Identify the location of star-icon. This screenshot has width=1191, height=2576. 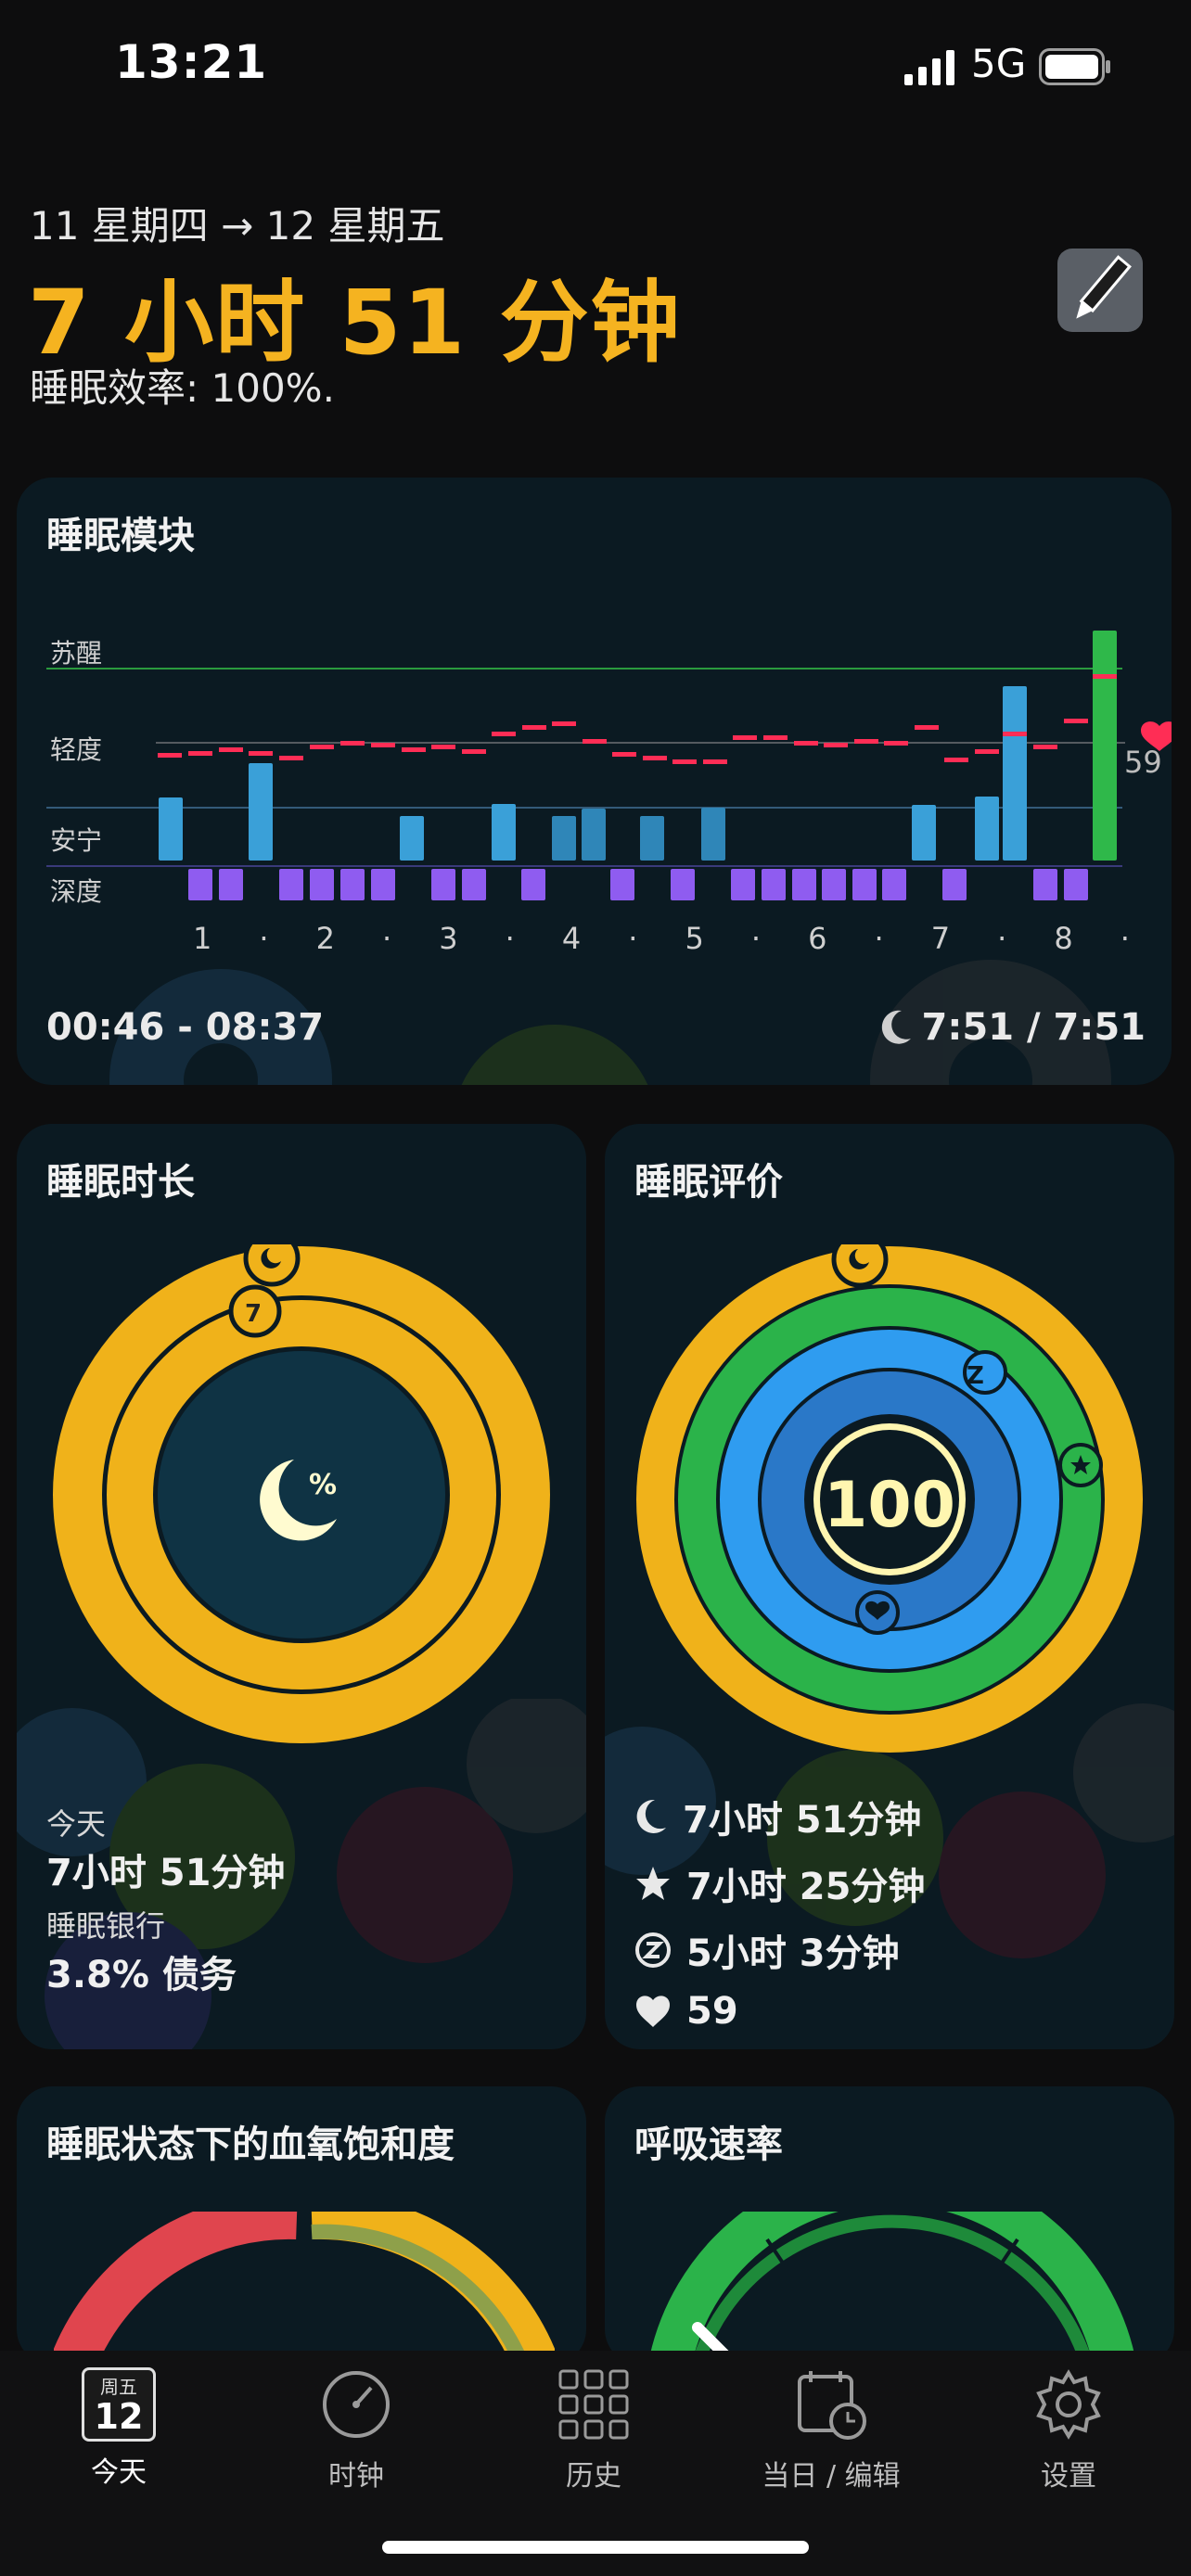
(653, 1883).